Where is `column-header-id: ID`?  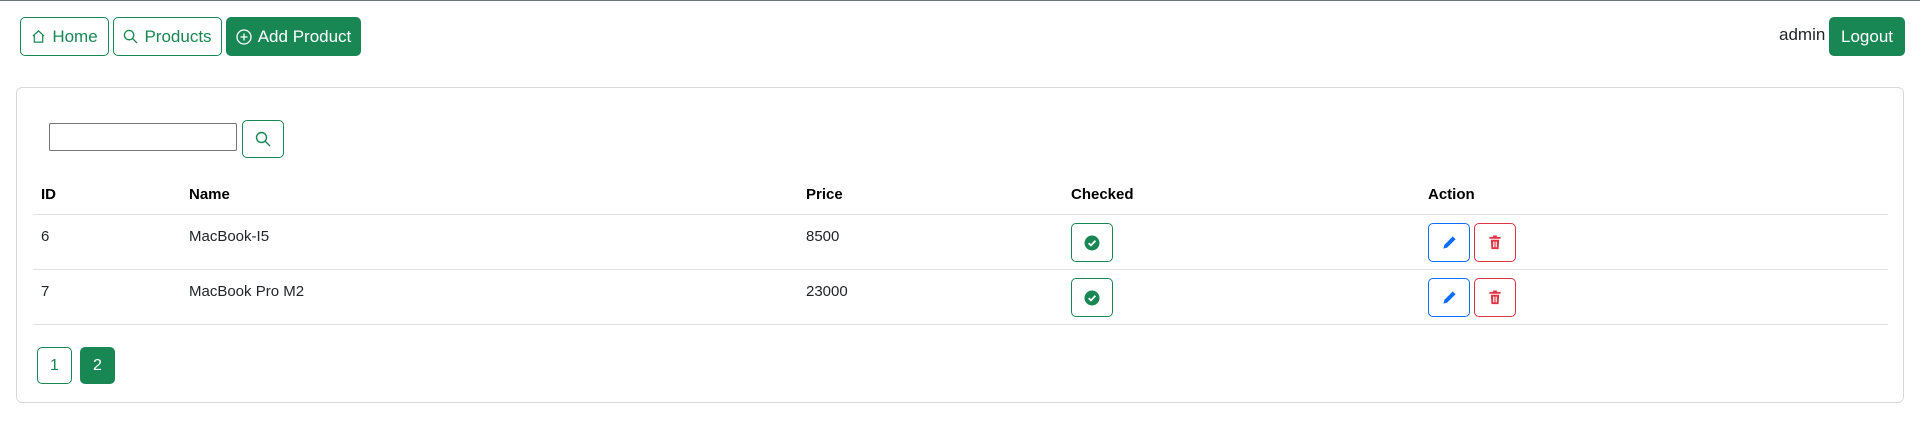 column-header-id: ID is located at coordinates (48, 194).